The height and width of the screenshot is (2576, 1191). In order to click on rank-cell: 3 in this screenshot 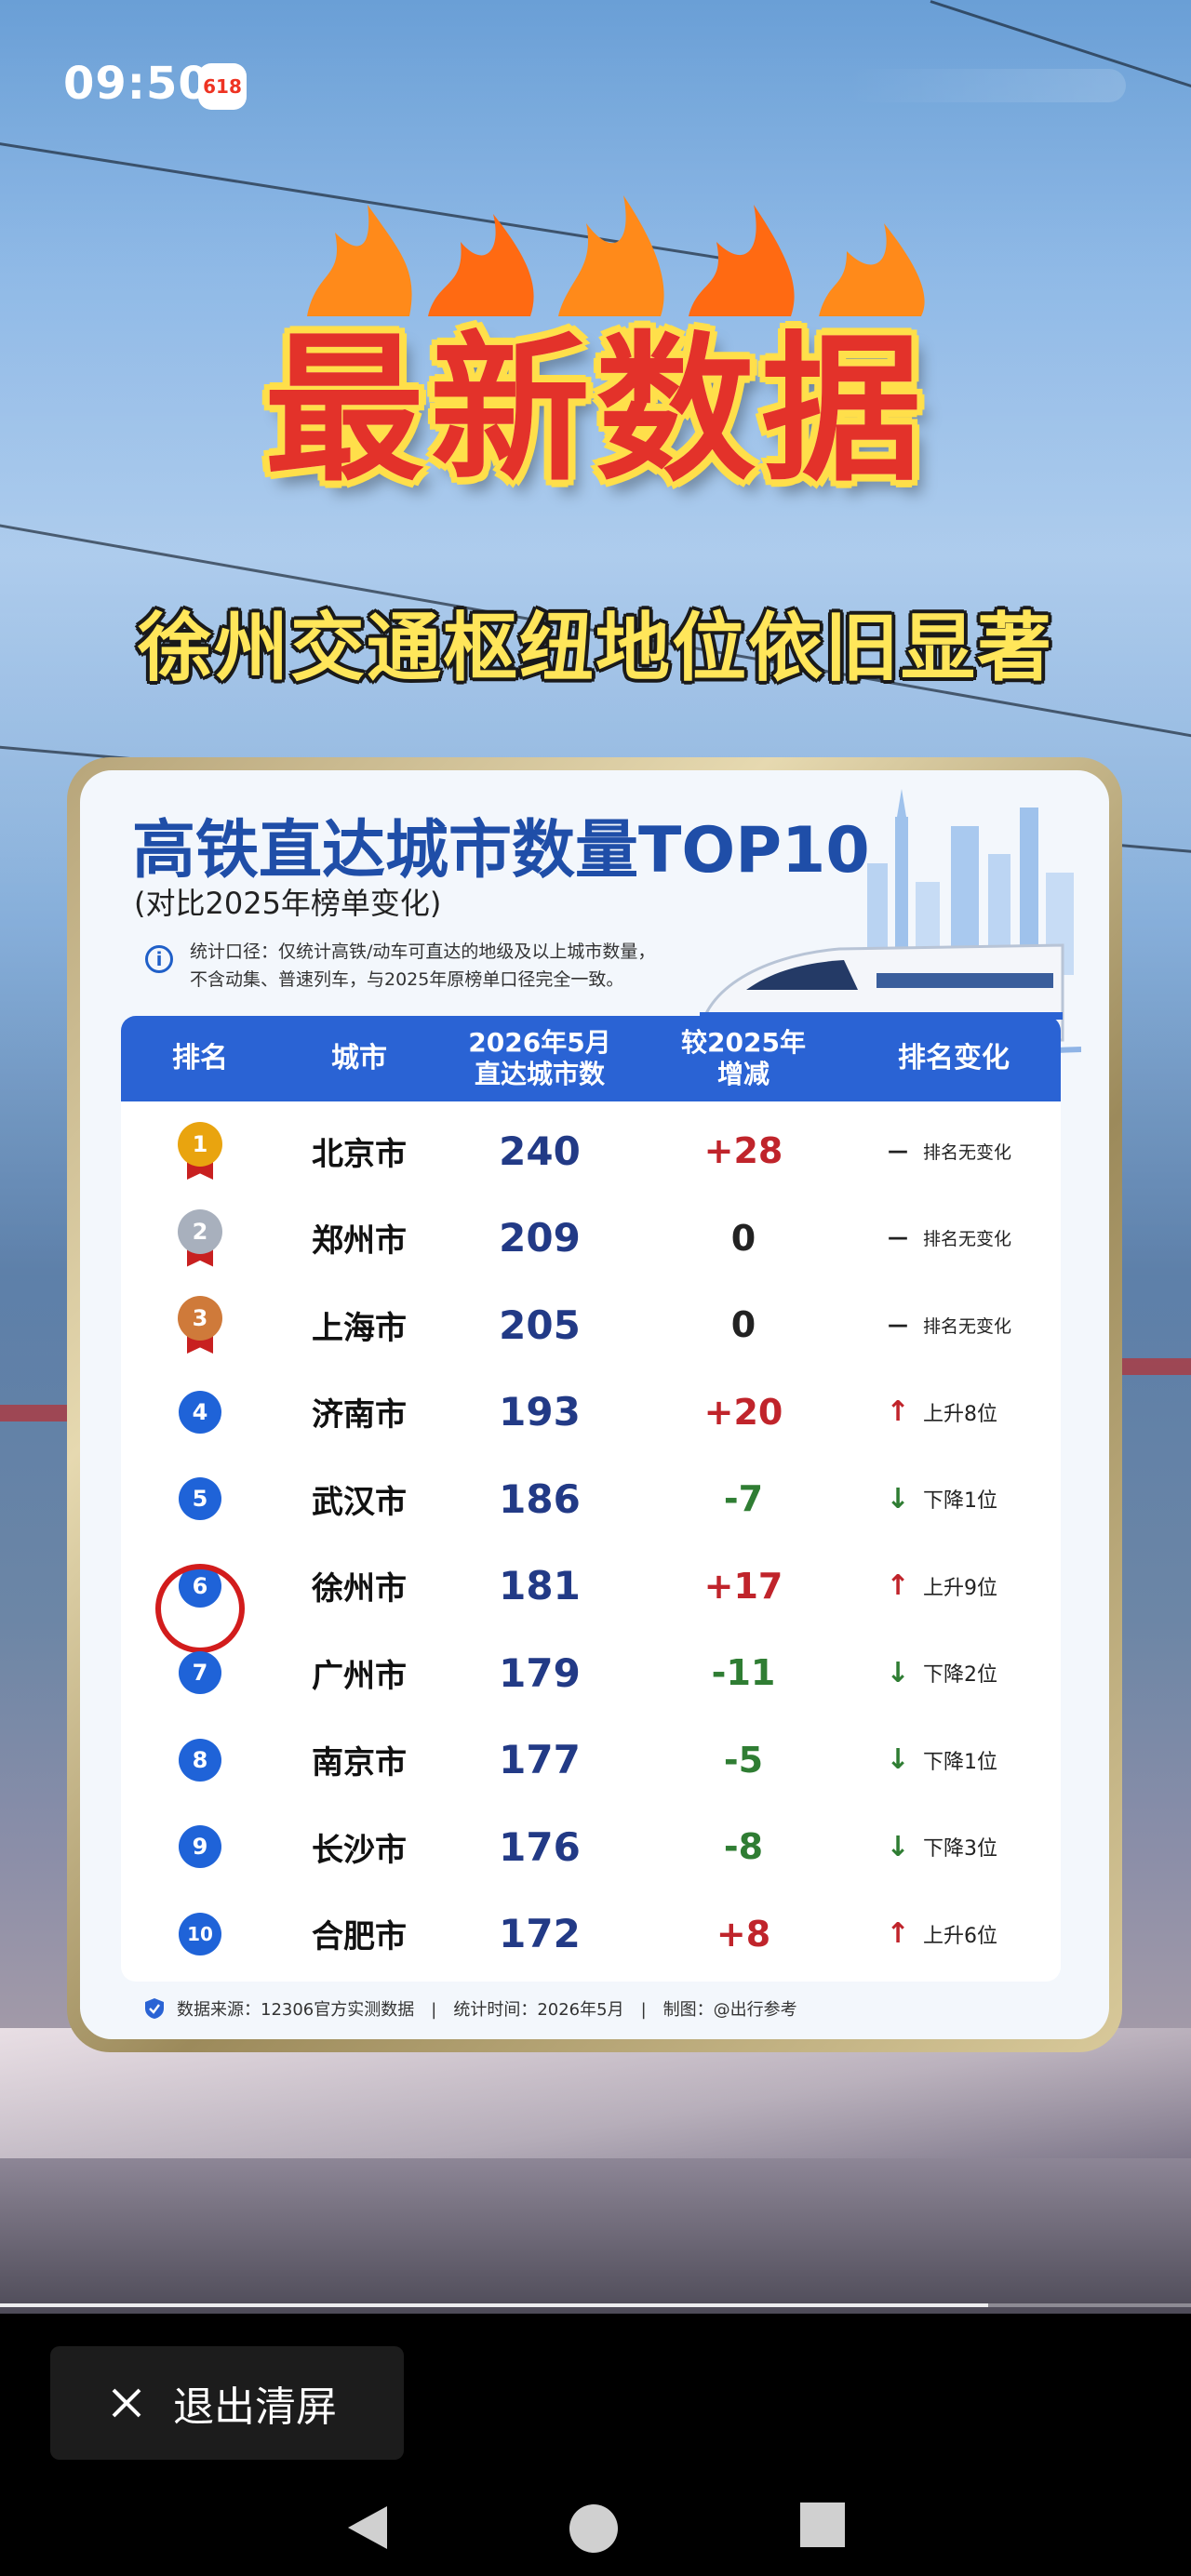, I will do `click(200, 1325)`.